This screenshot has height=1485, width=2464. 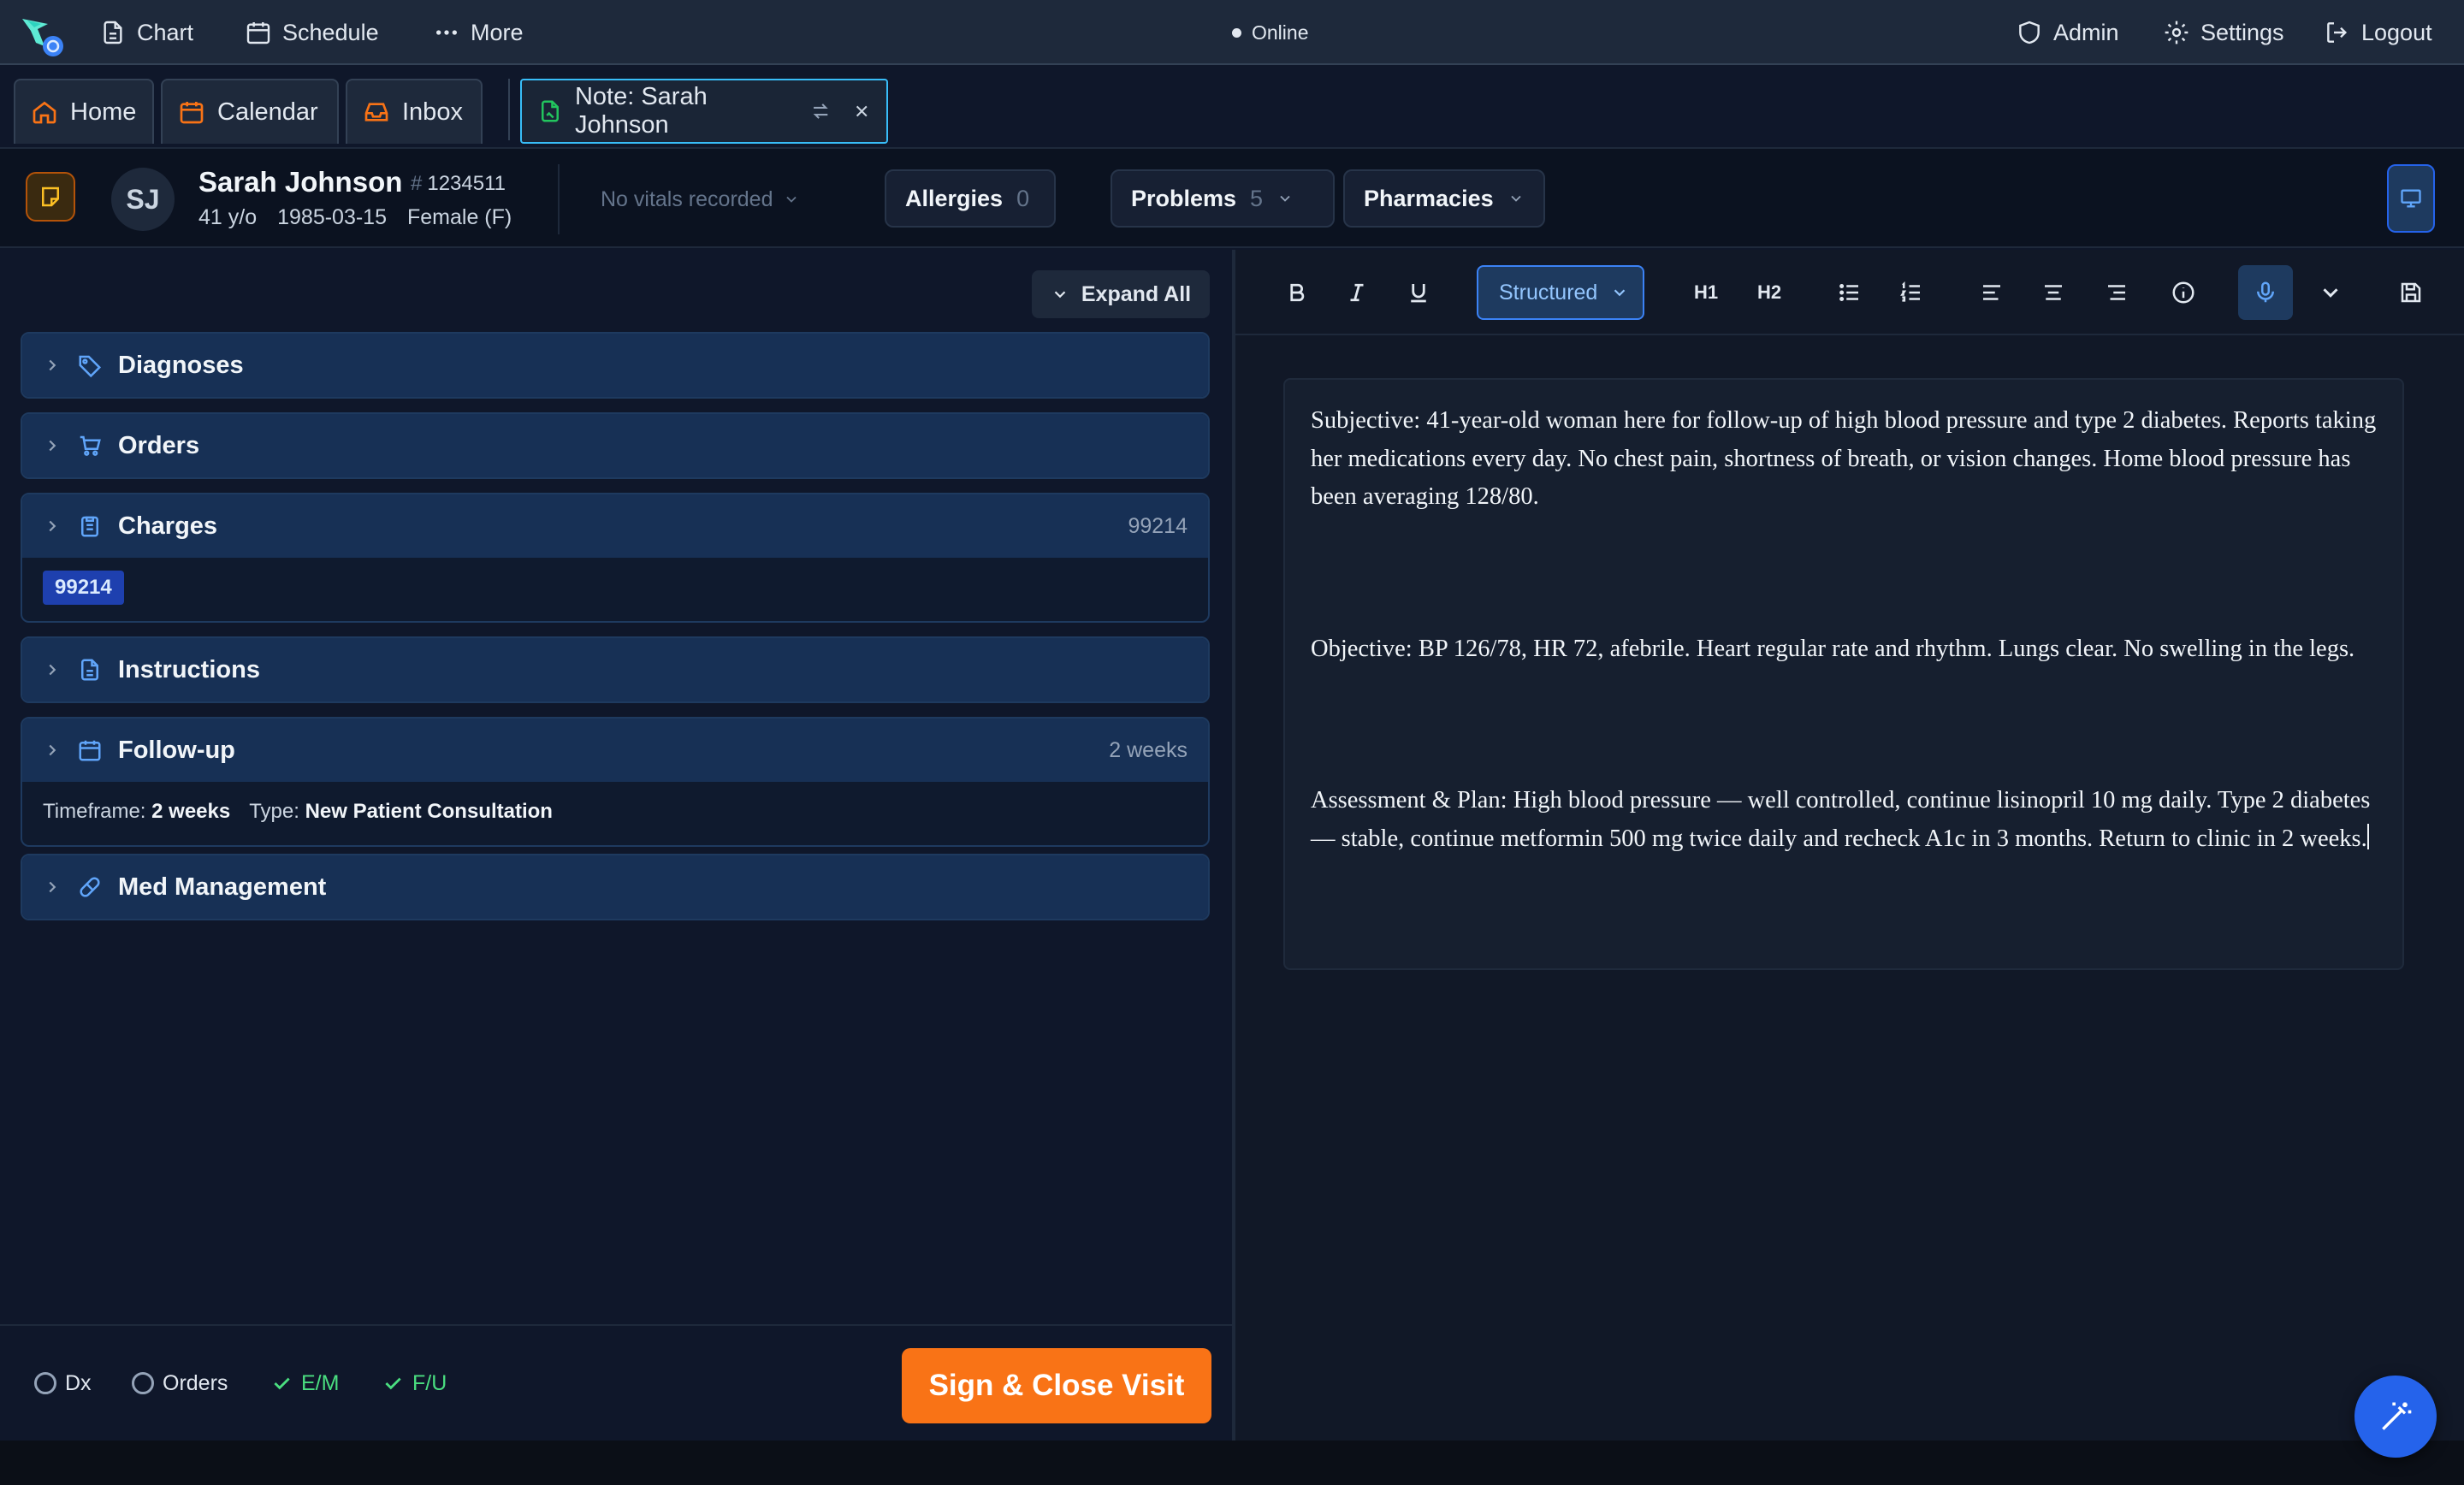 I want to click on expand-all-button: Expand All, so click(x=1121, y=294).